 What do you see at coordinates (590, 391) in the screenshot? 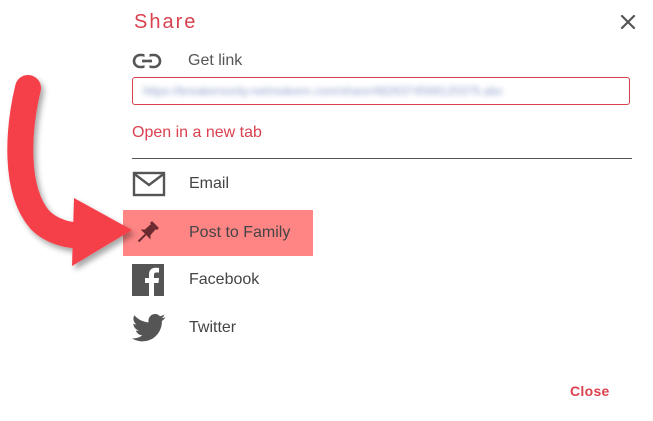
I see `close-button: Close` at bounding box center [590, 391].